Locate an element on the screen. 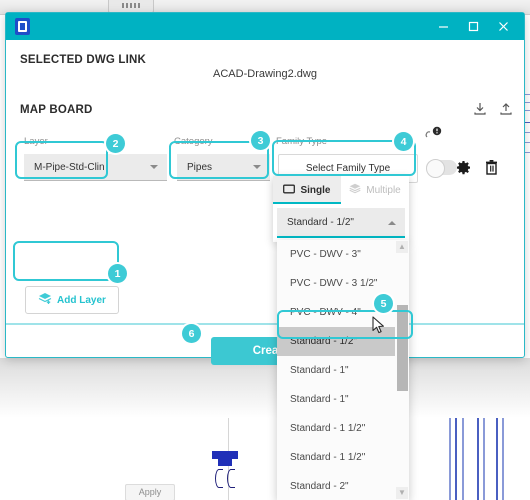  scrollbar-thumb is located at coordinates (402, 348).